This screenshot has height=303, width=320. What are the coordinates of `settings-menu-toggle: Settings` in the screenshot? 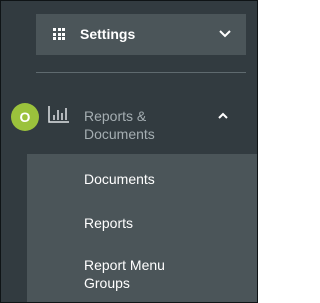 It's located at (141, 34).